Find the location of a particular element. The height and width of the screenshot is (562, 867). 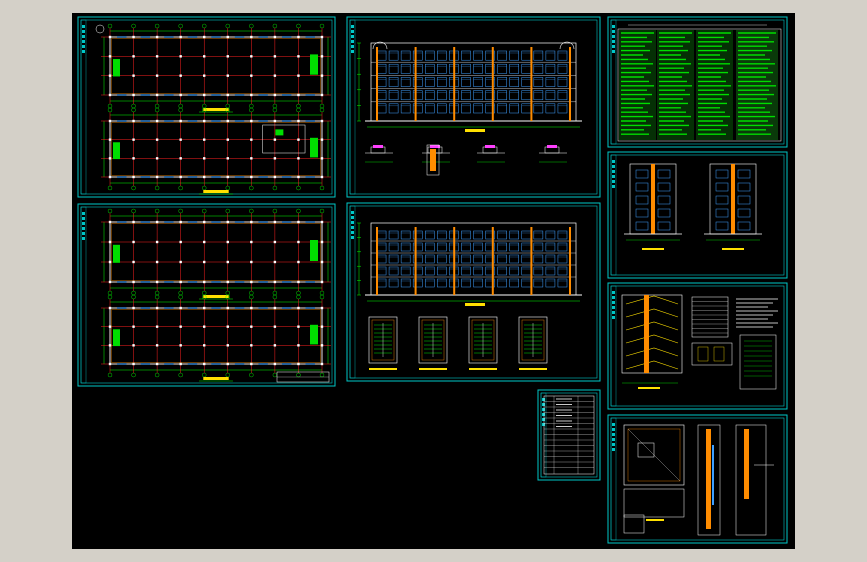

sheet-side-elevations is located at coordinates (697, 215).